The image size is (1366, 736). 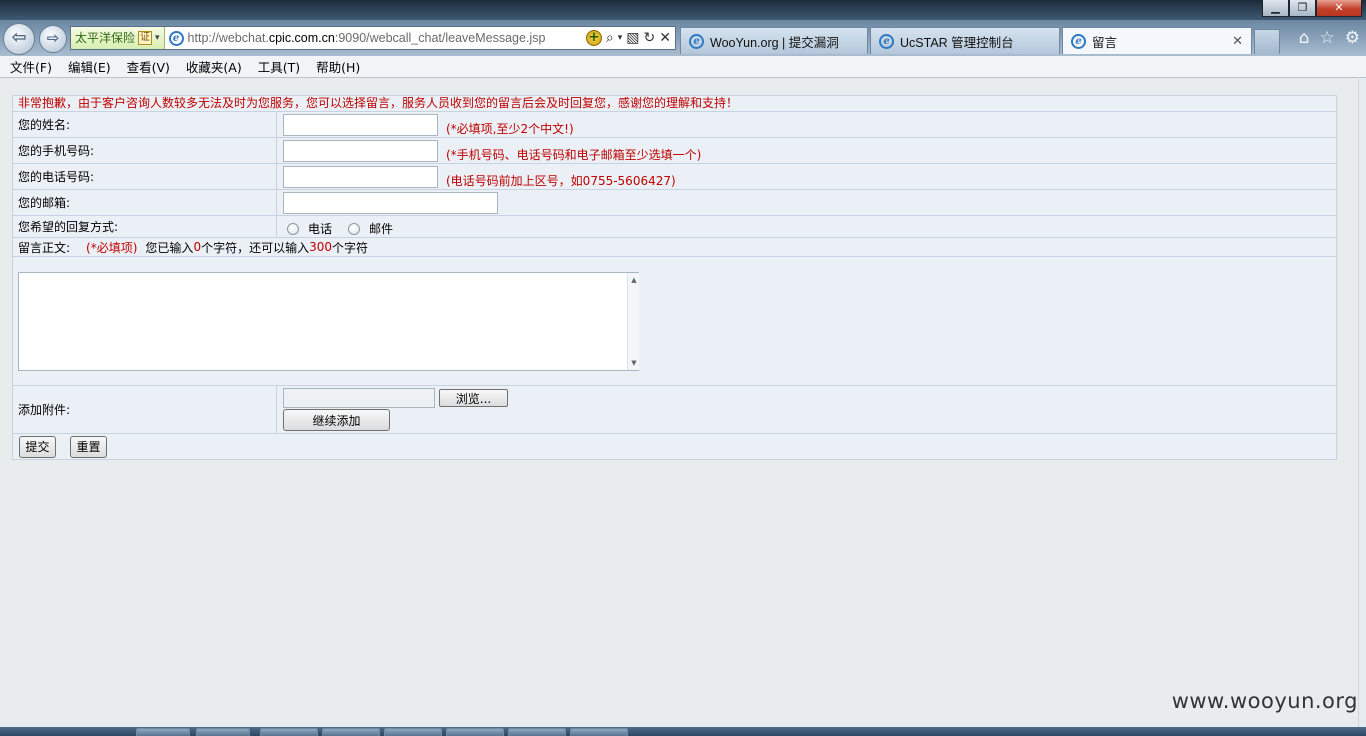 What do you see at coordinates (145, 176) in the screenshot?
I see `phone-label: 您的电话号码:` at bounding box center [145, 176].